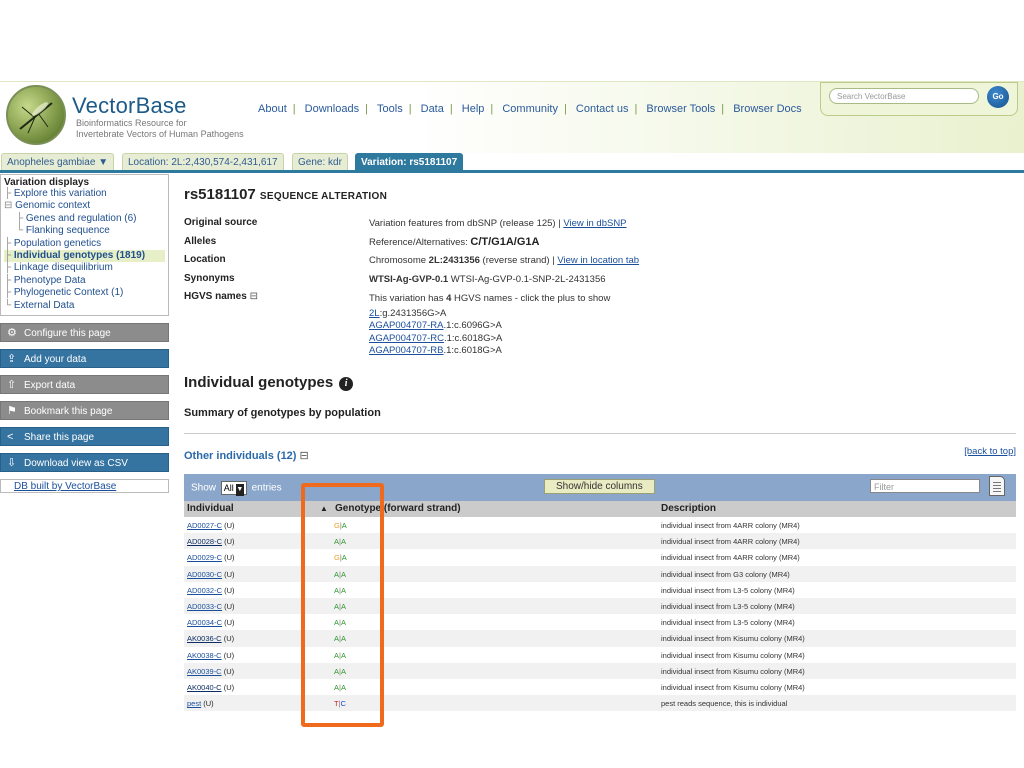  Describe the element at coordinates (272, 109) in the screenshot. I see `nav-about: About` at that location.